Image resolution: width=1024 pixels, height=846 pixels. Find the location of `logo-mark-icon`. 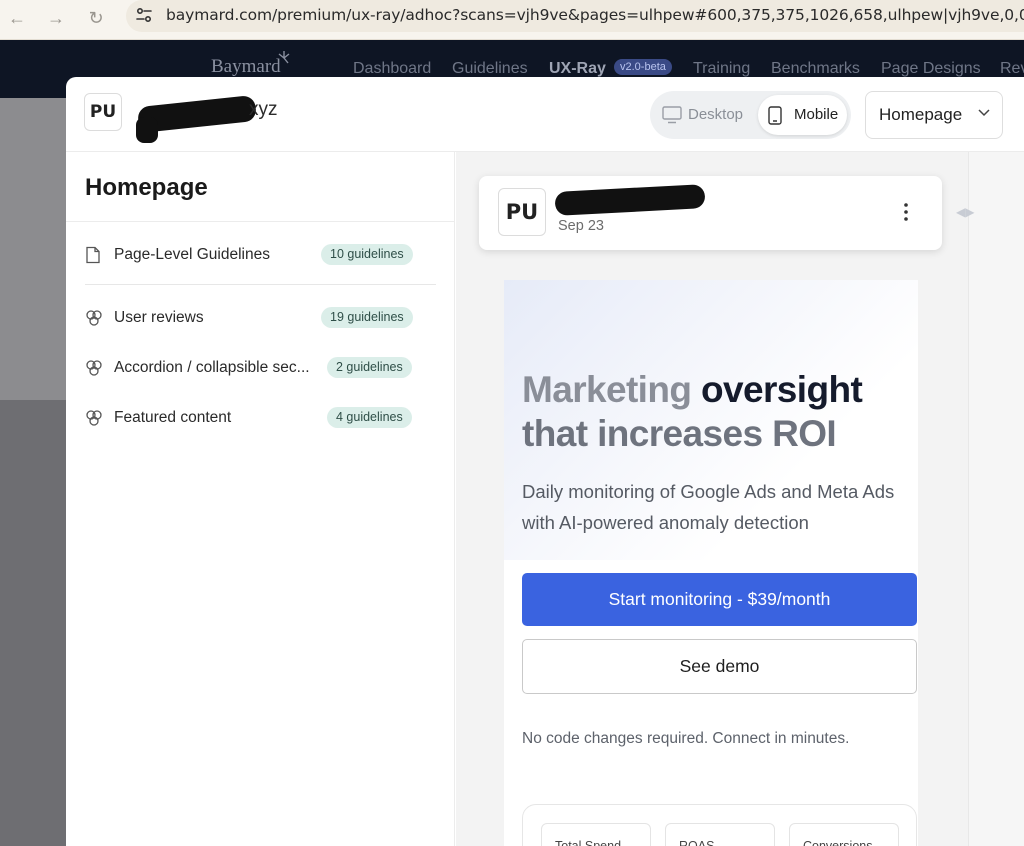

logo-mark-icon is located at coordinates (284, 57).